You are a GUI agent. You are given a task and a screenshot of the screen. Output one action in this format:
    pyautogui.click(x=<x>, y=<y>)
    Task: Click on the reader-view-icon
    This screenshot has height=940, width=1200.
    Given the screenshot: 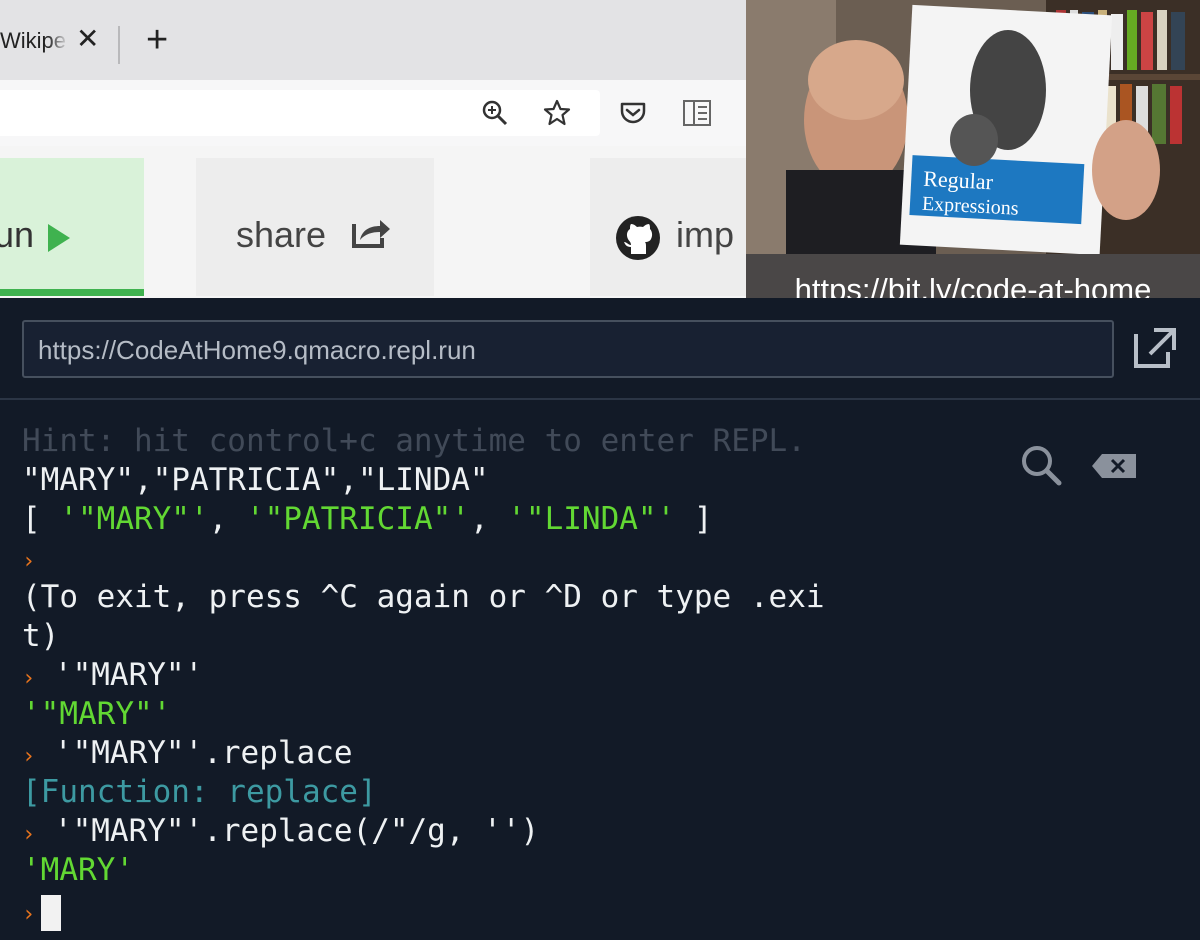 What is the action you would take?
    pyautogui.click(x=697, y=113)
    